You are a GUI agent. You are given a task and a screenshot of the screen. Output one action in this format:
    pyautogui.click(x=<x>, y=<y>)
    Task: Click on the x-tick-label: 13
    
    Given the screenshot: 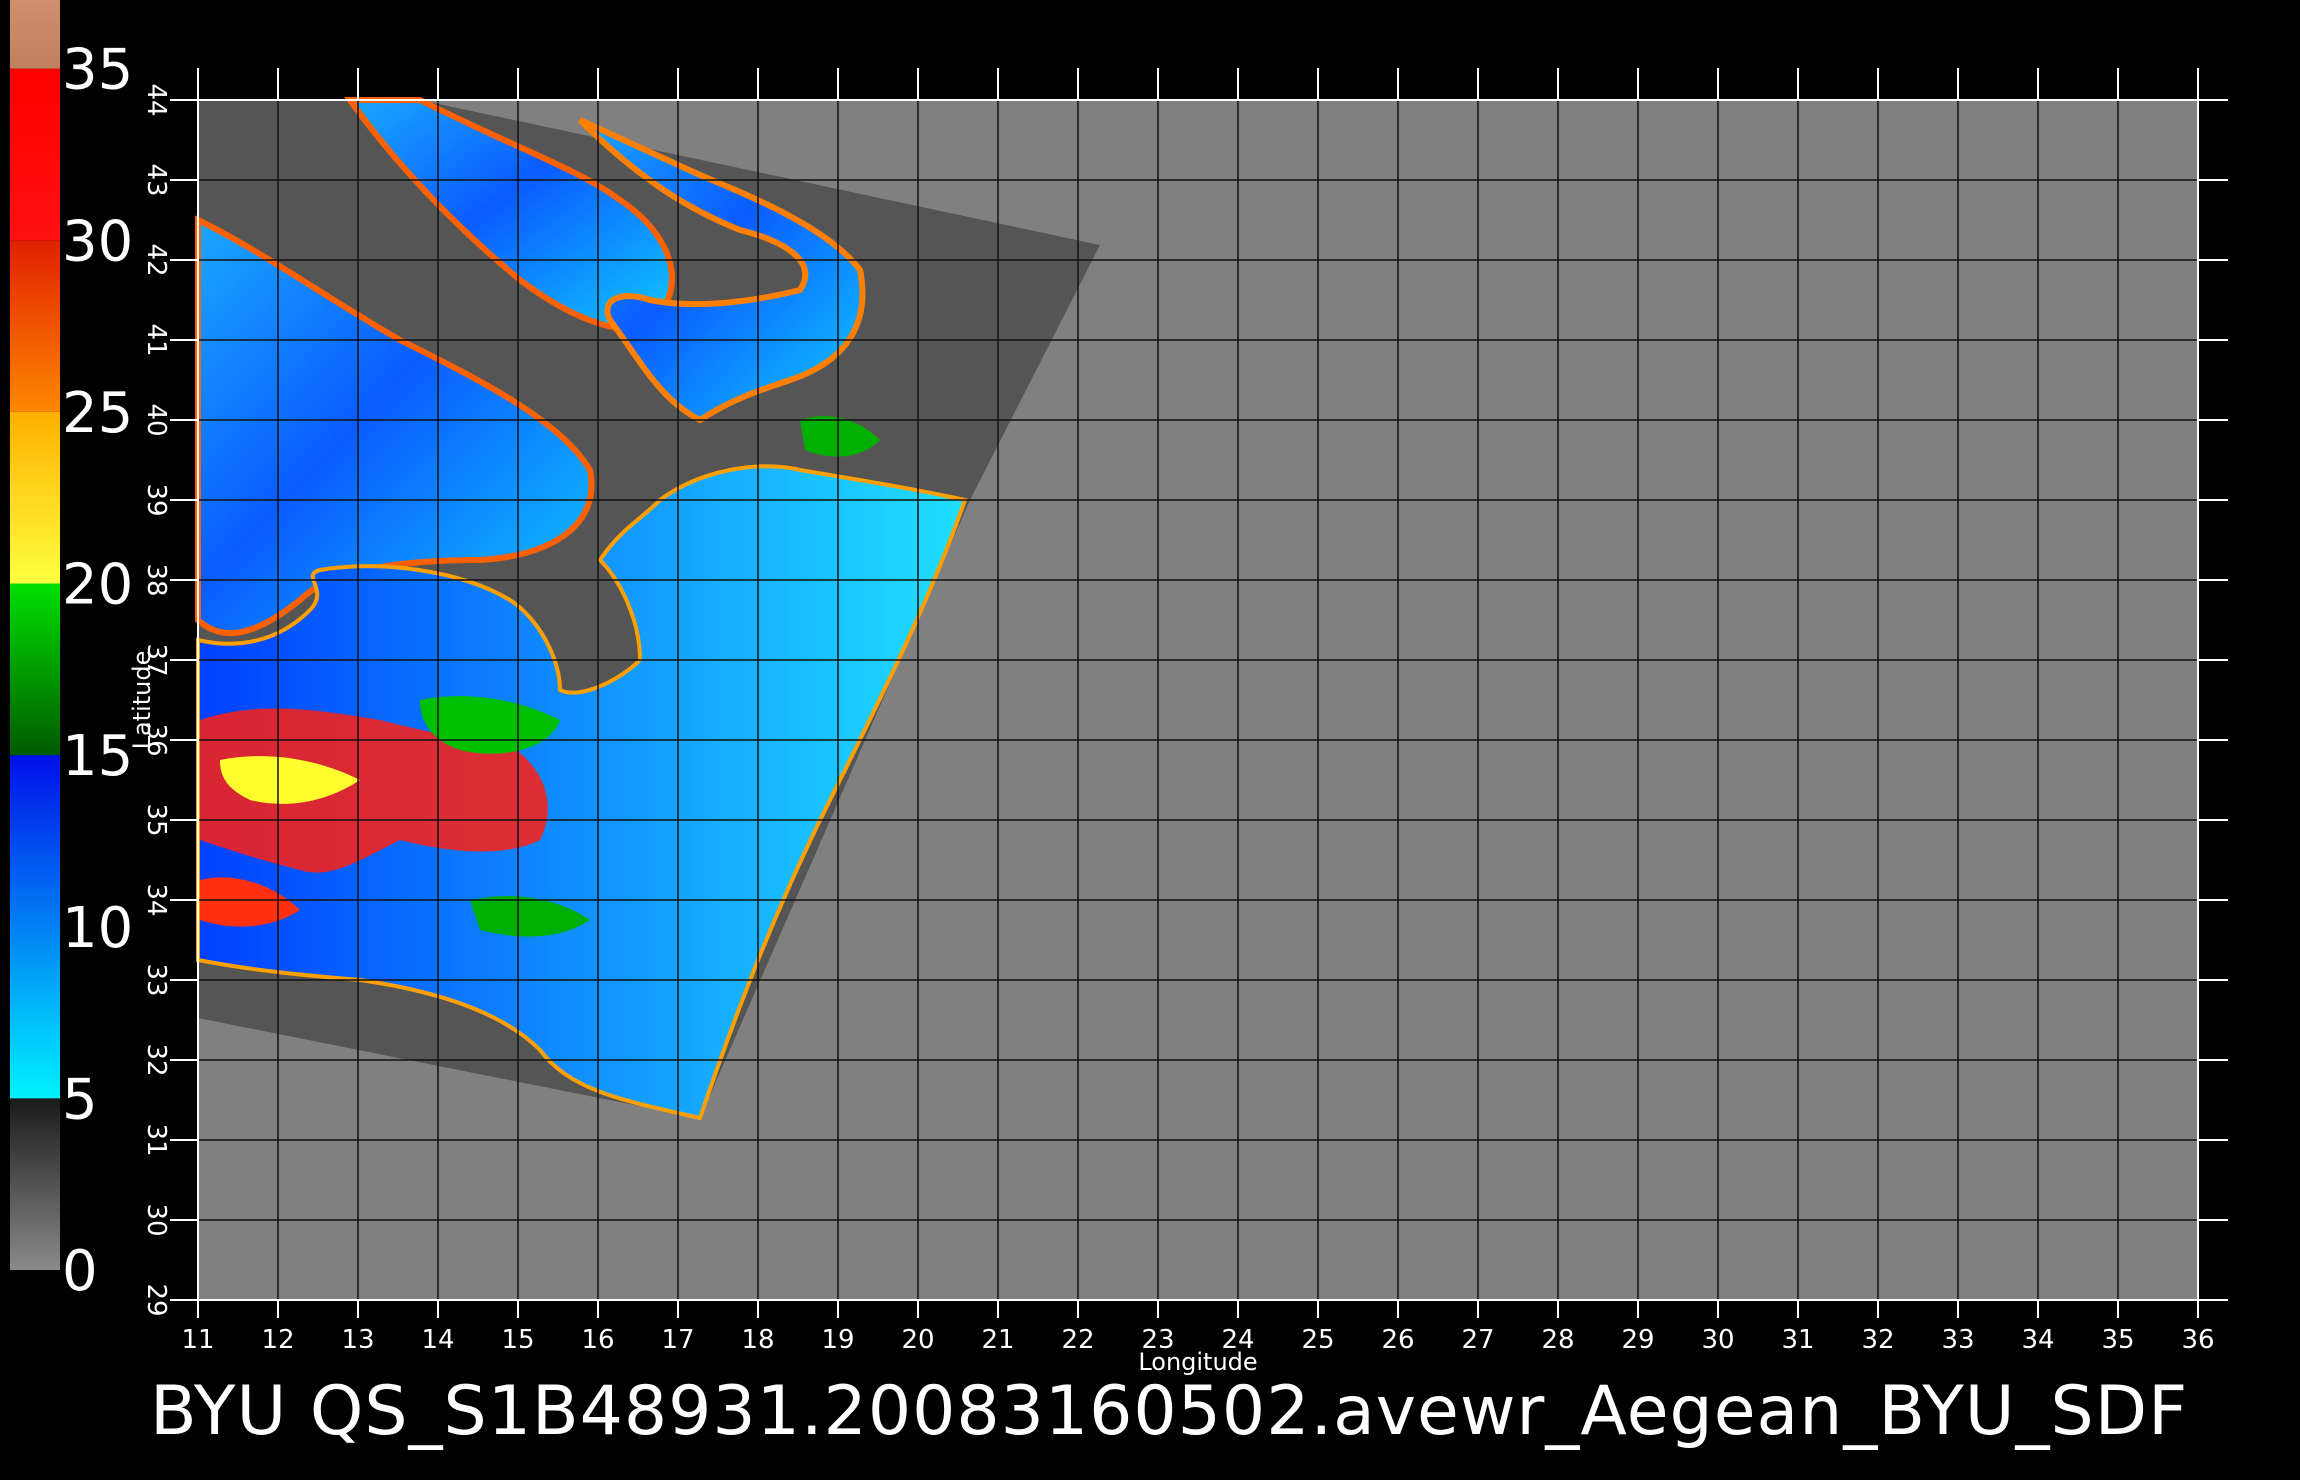 What is the action you would take?
    pyautogui.click(x=357, y=1340)
    